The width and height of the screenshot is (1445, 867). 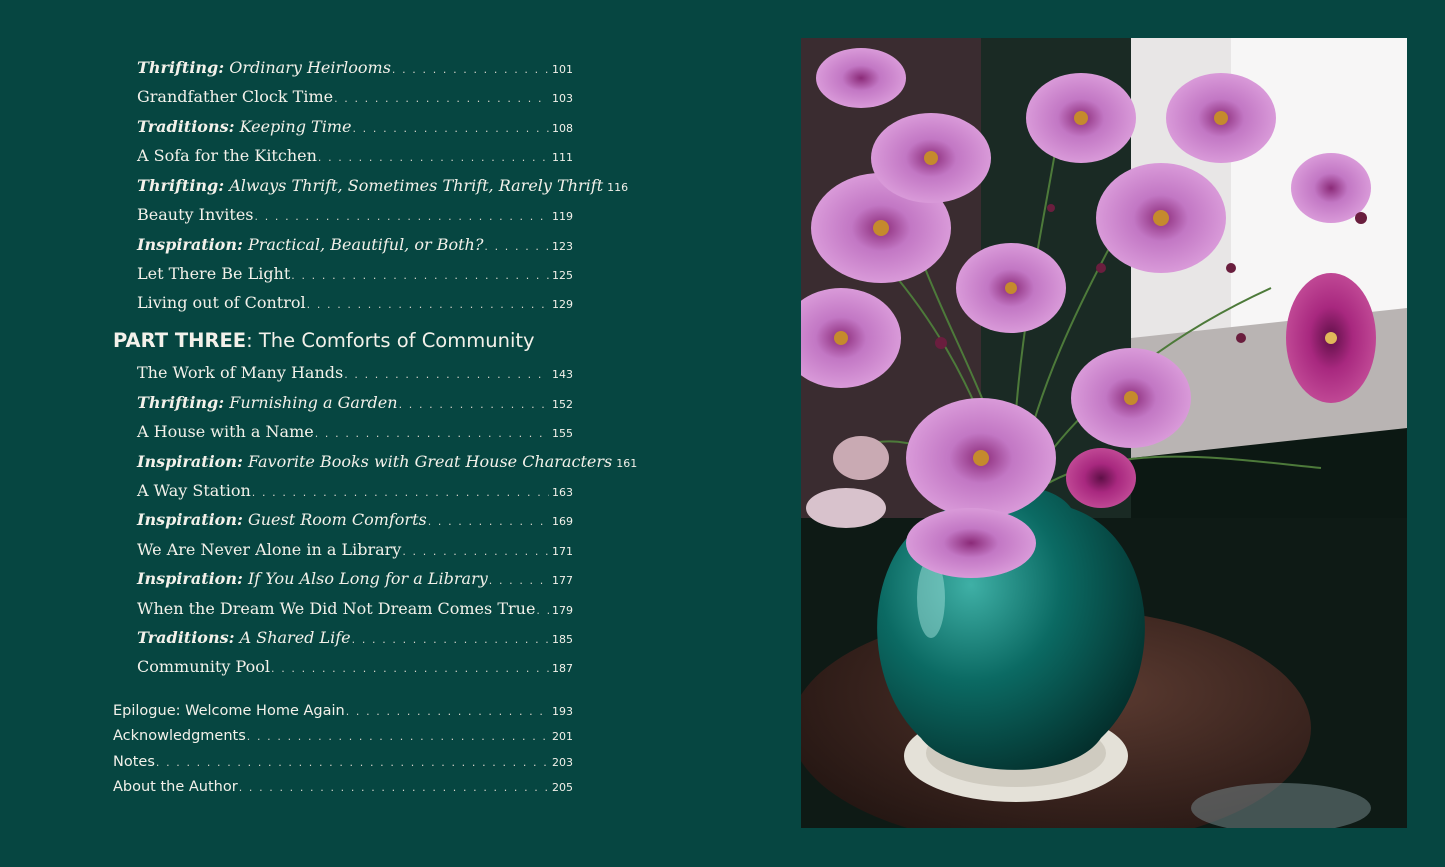 What do you see at coordinates (562, 610) in the screenshot?
I see `page-number: 179` at bounding box center [562, 610].